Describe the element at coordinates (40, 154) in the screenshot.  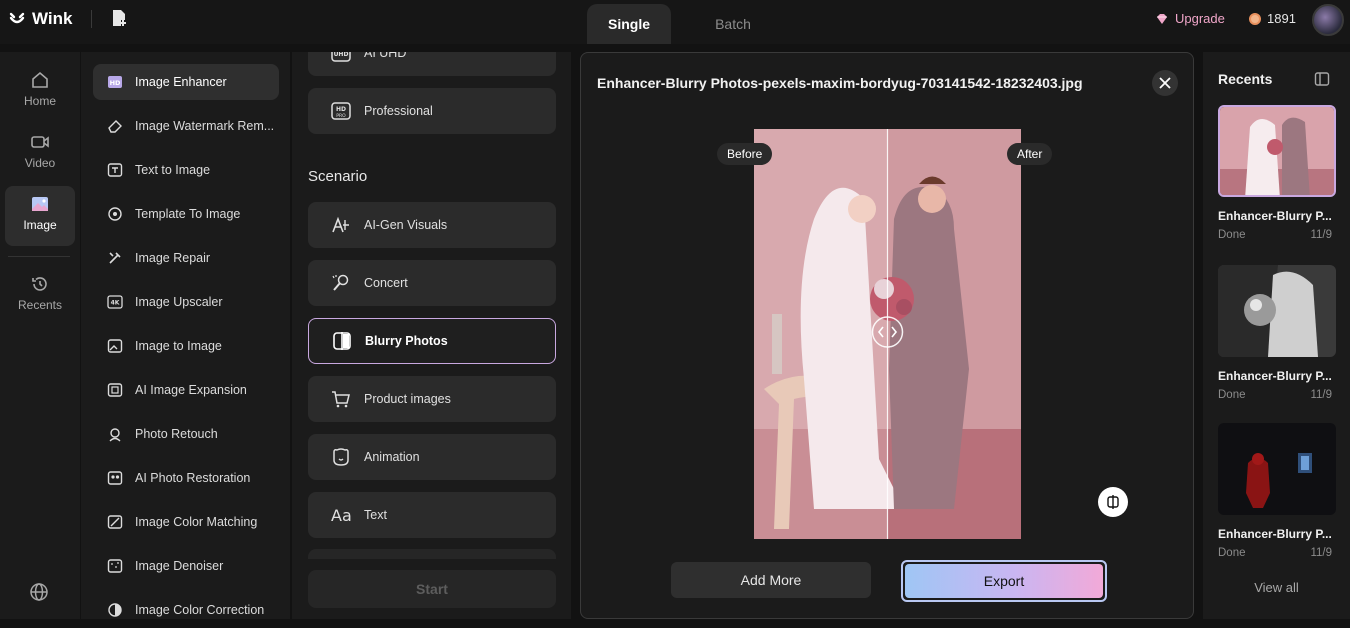
I see `nav-video: Video` at that location.